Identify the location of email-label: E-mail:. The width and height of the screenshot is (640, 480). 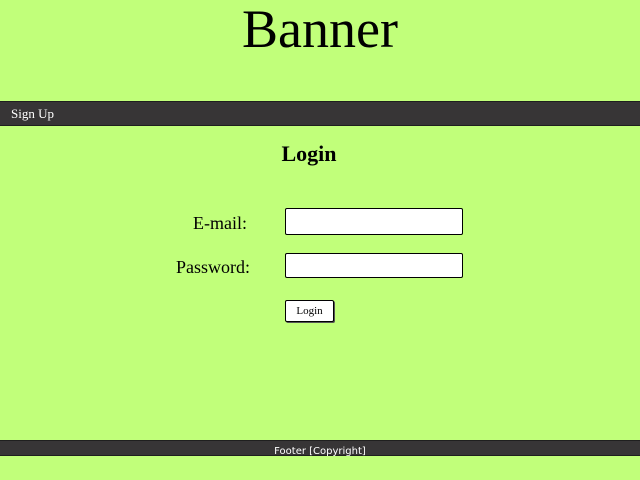
(220, 223).